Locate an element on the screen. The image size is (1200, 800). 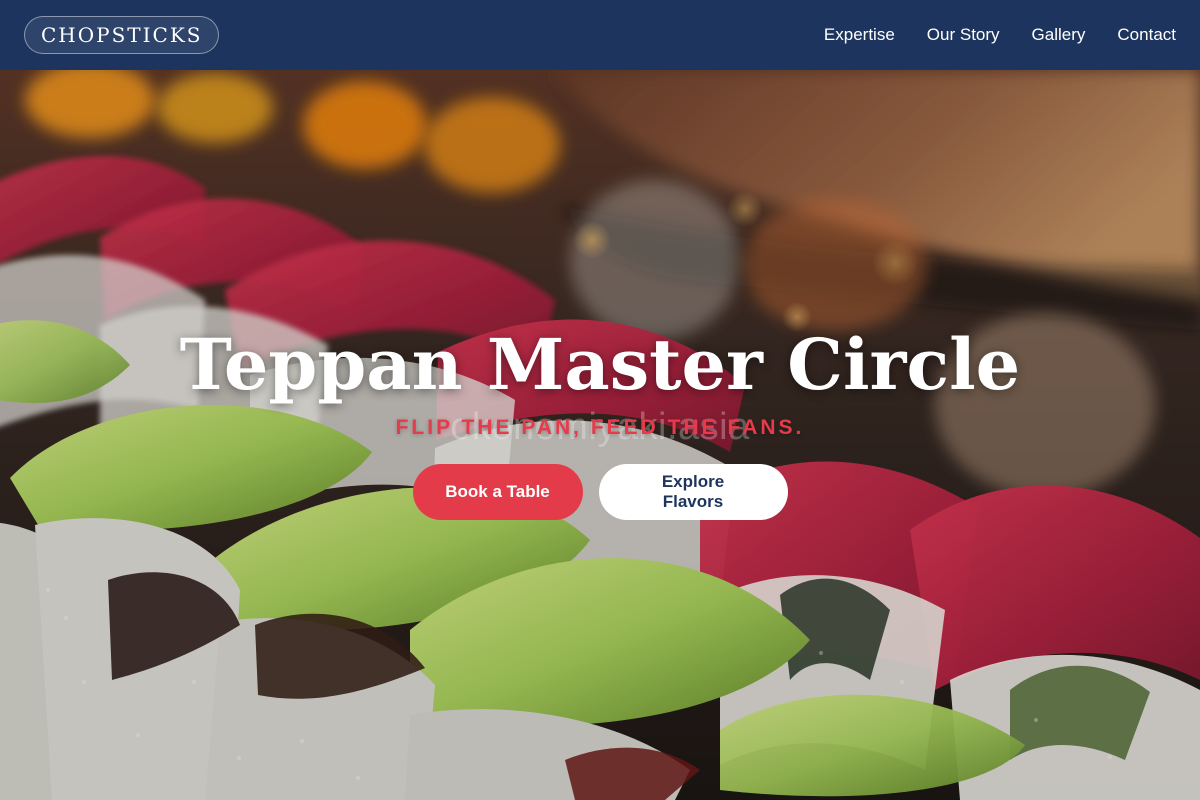
nav-link-gallery: Gallery is located at coordinates (1059, 35).